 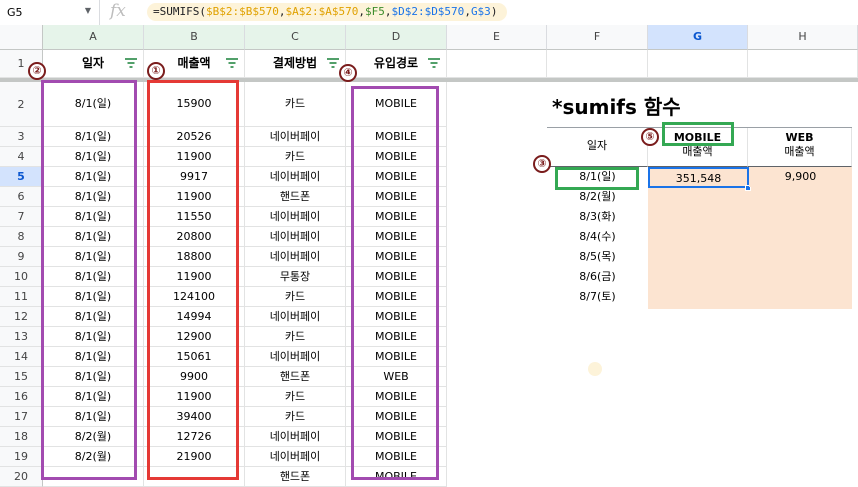 I want to click on row-header-6: 6, so click(x=21, y=197).